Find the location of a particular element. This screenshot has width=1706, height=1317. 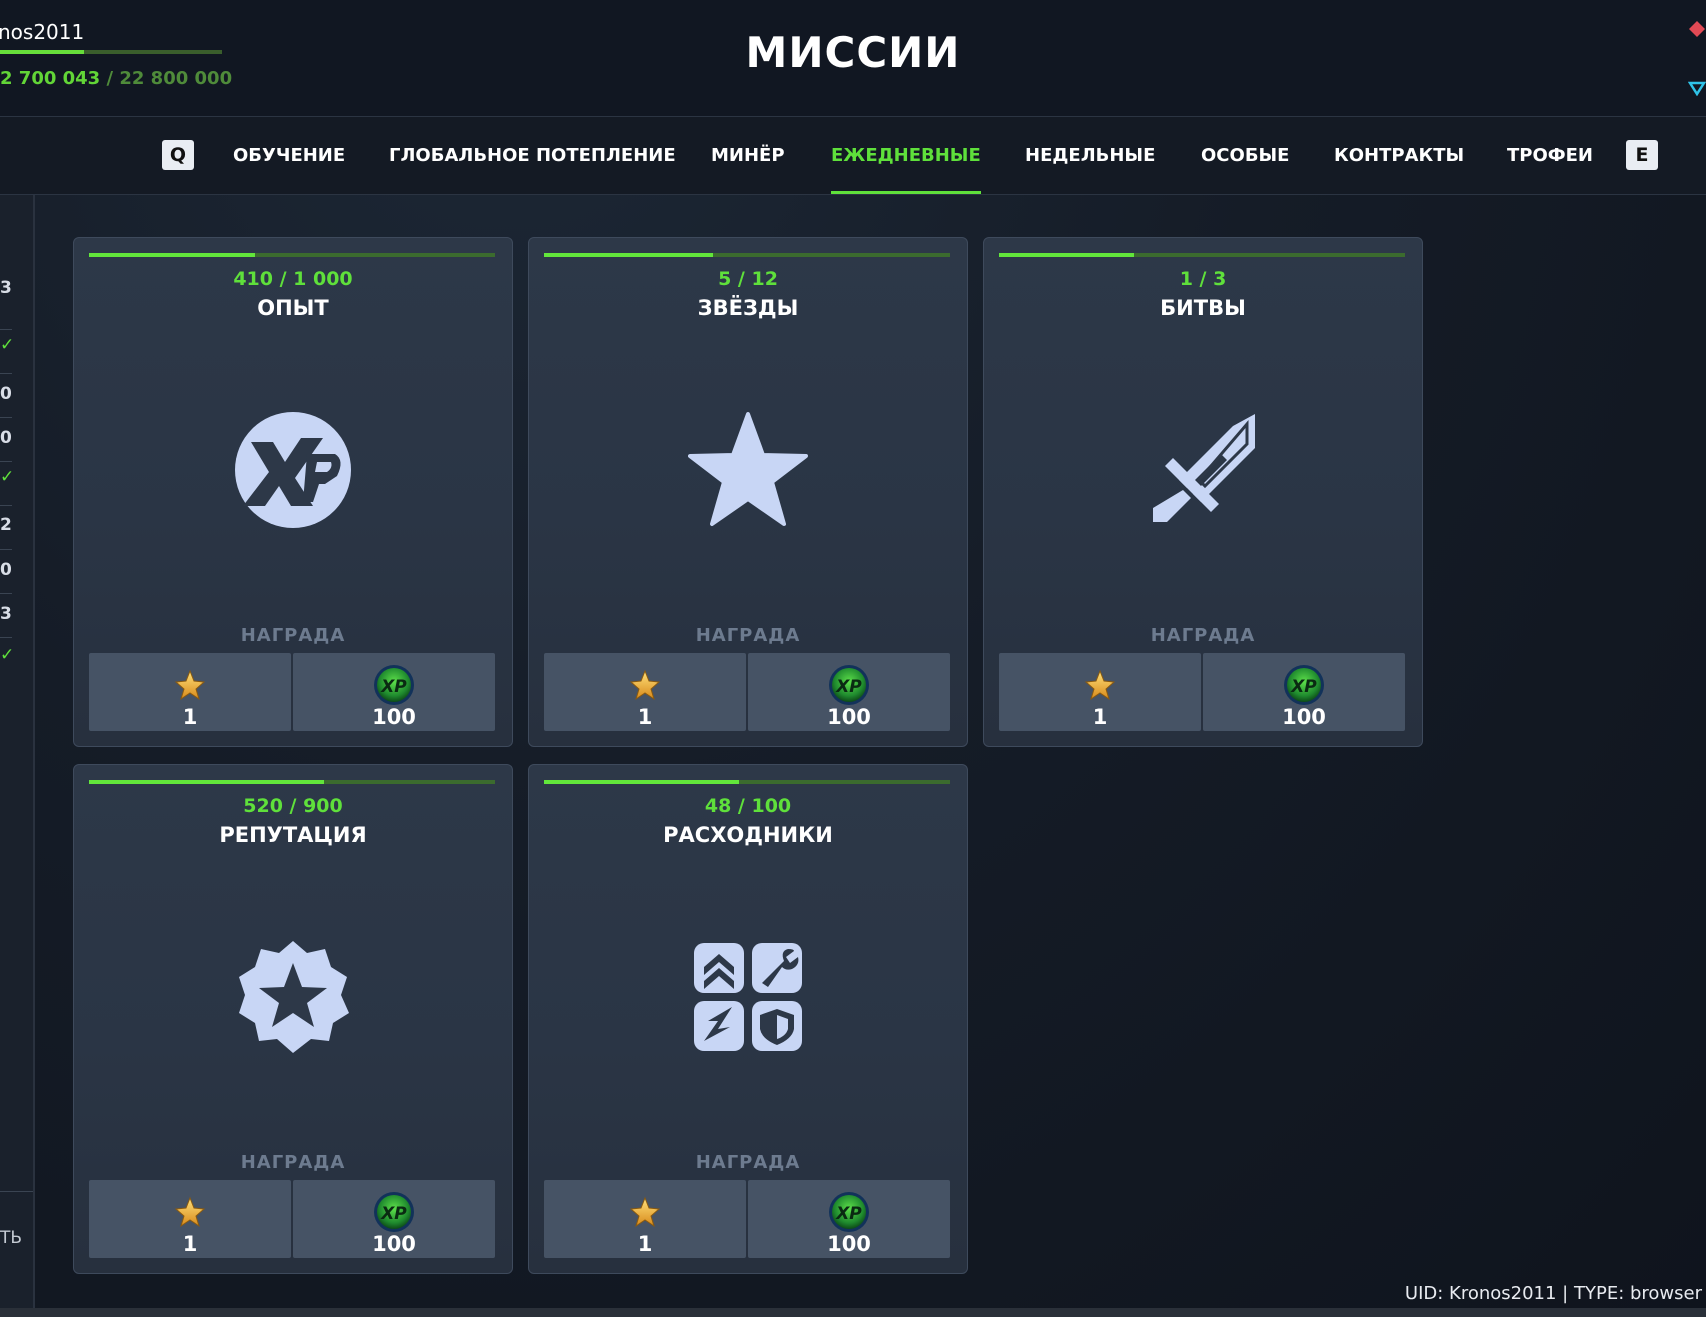

star-icon is located at coordinates (748, 469).